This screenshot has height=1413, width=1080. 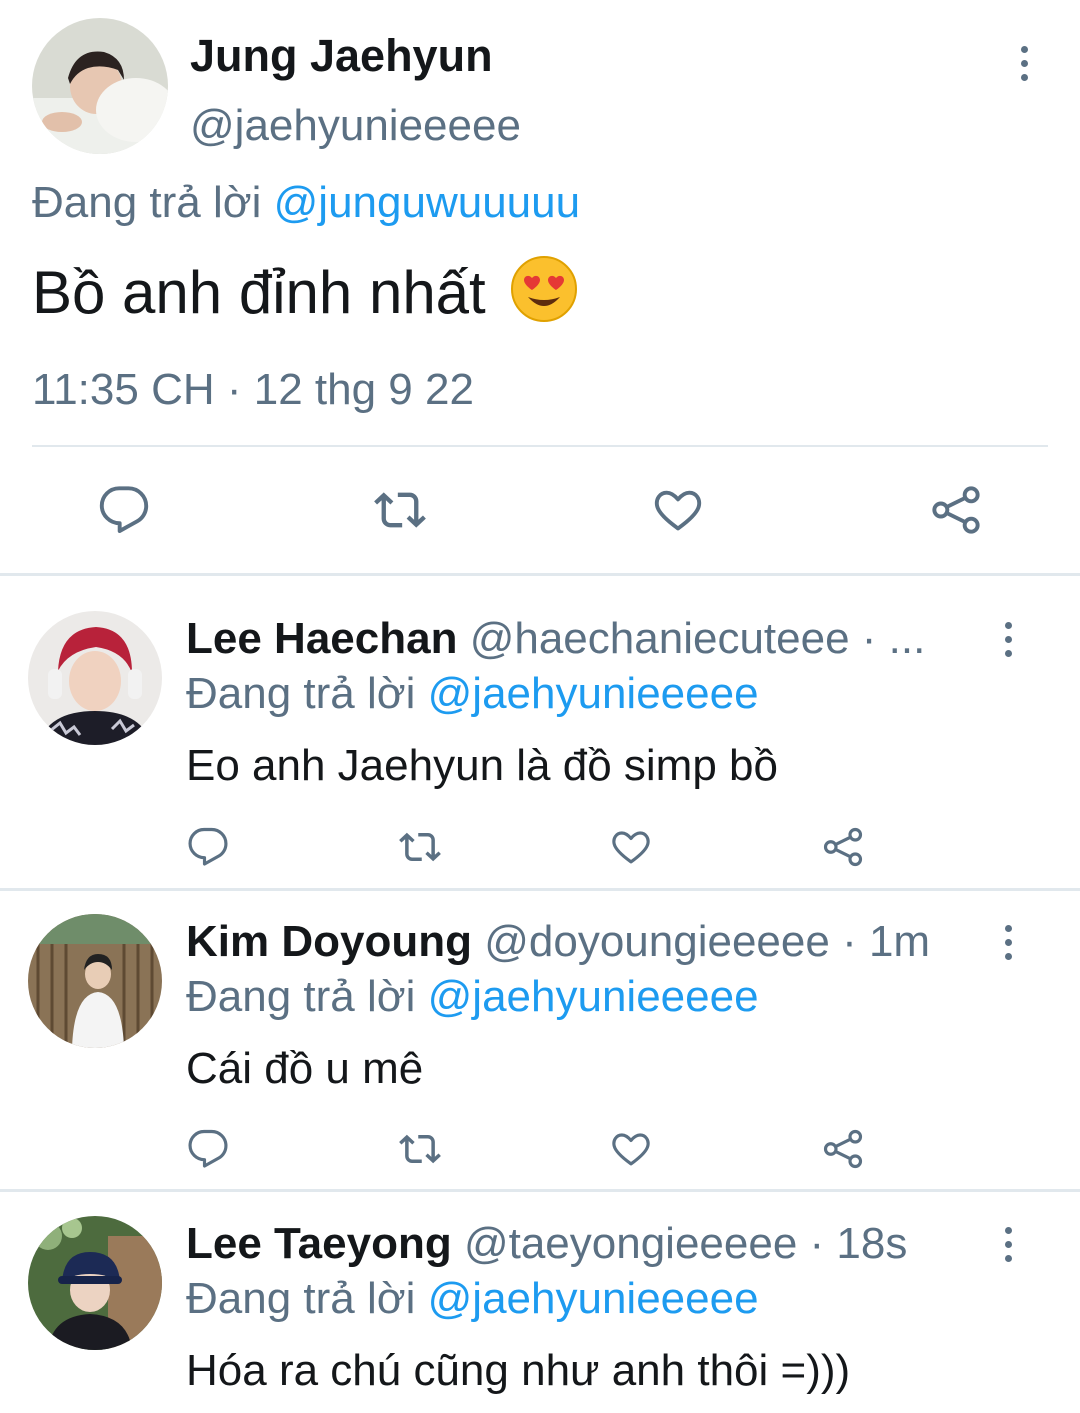 What do you see at coordinates (518, 1370) in the screenshot?
I see `tweet-text: Hóa ra chú cũng như anh thôi =)))` at bounding box center [518, 1370].